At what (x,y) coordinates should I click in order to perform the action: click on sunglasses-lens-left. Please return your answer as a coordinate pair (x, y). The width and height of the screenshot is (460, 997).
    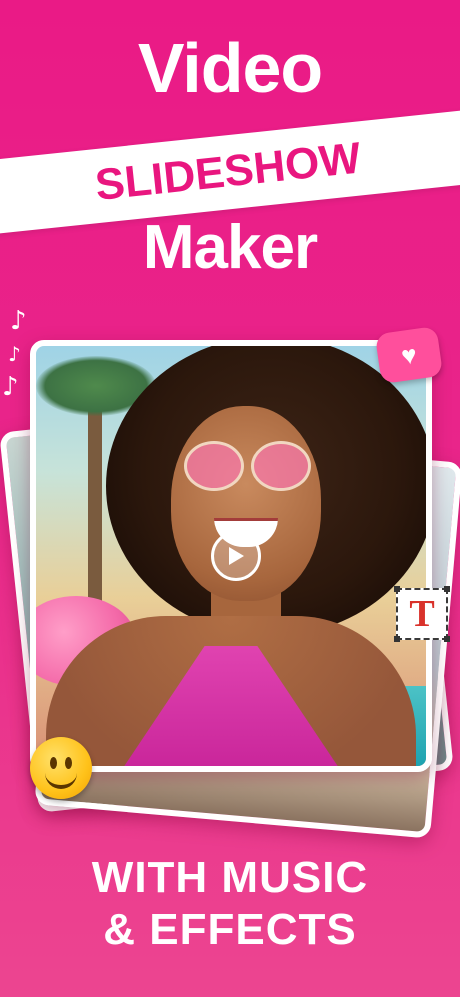
    Looking at the image, I should click on (214, 466).